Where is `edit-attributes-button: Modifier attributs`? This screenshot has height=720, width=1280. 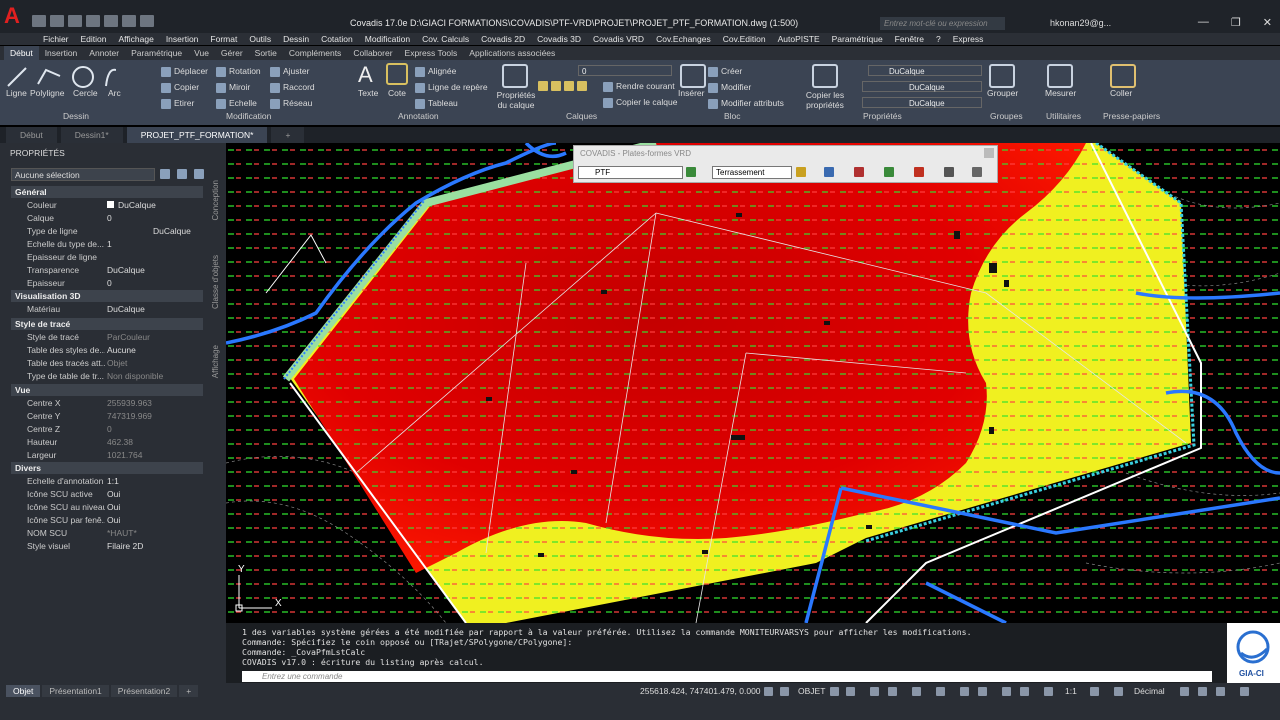
edit-attributes-button: Modifier attributs is located at coordinates (746, 103).